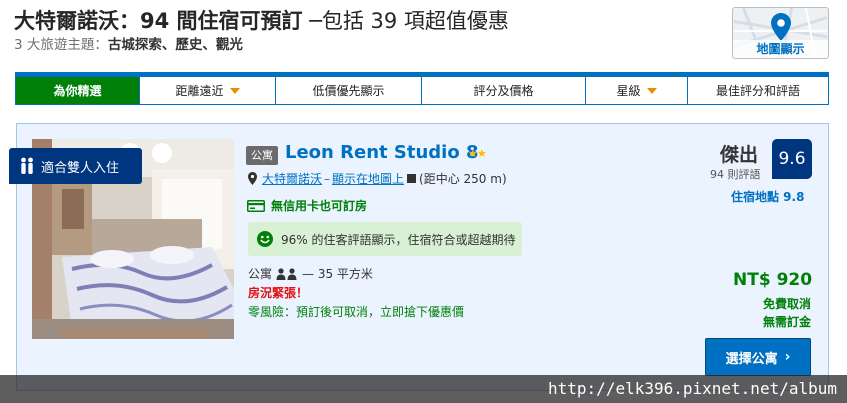  Describe the element at coordinates (735, 174) in the screenshot. I see `review-count: 94 則評語` at that location.